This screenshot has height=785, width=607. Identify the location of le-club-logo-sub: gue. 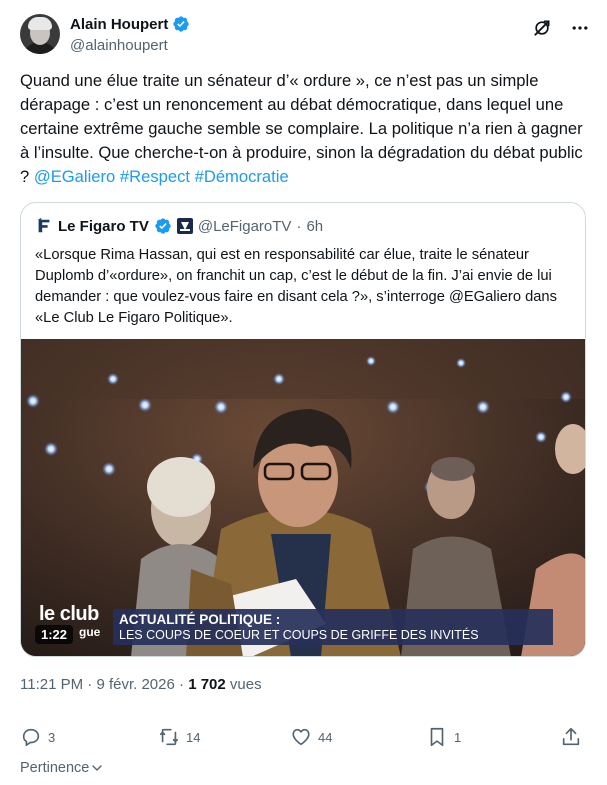
(90, 632).